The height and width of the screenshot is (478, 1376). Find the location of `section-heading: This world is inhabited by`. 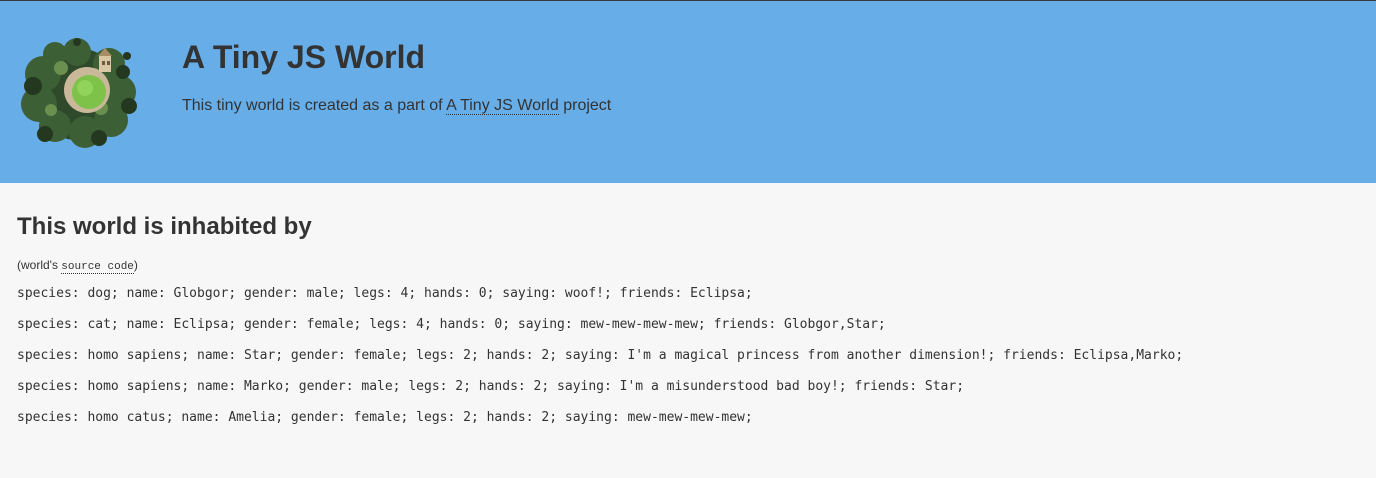

section-heading: This world is inhabited by is located at coordinates (164, 226).